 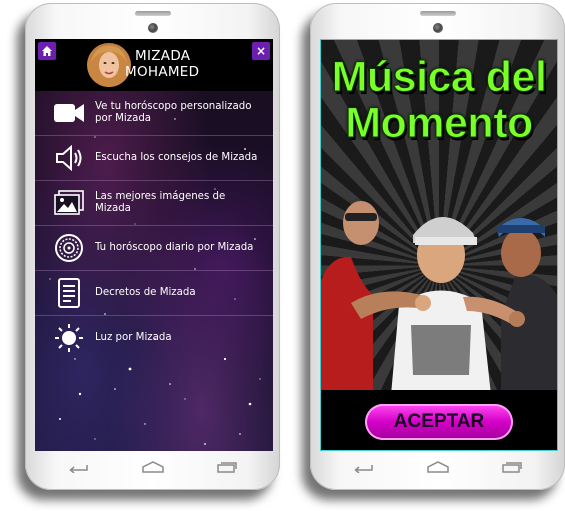 I want to click on home-button, so click(x=47, y=51).